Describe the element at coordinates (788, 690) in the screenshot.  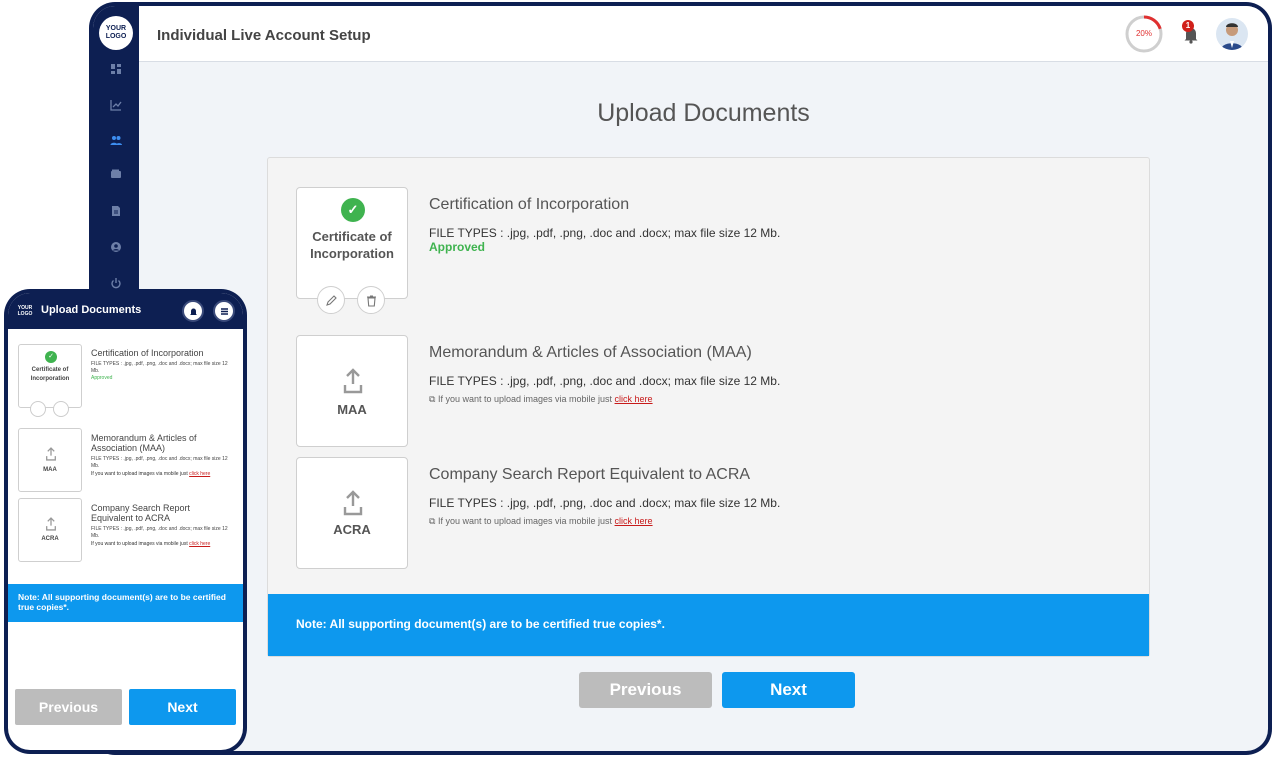
I see `next-button: Next` at that location.